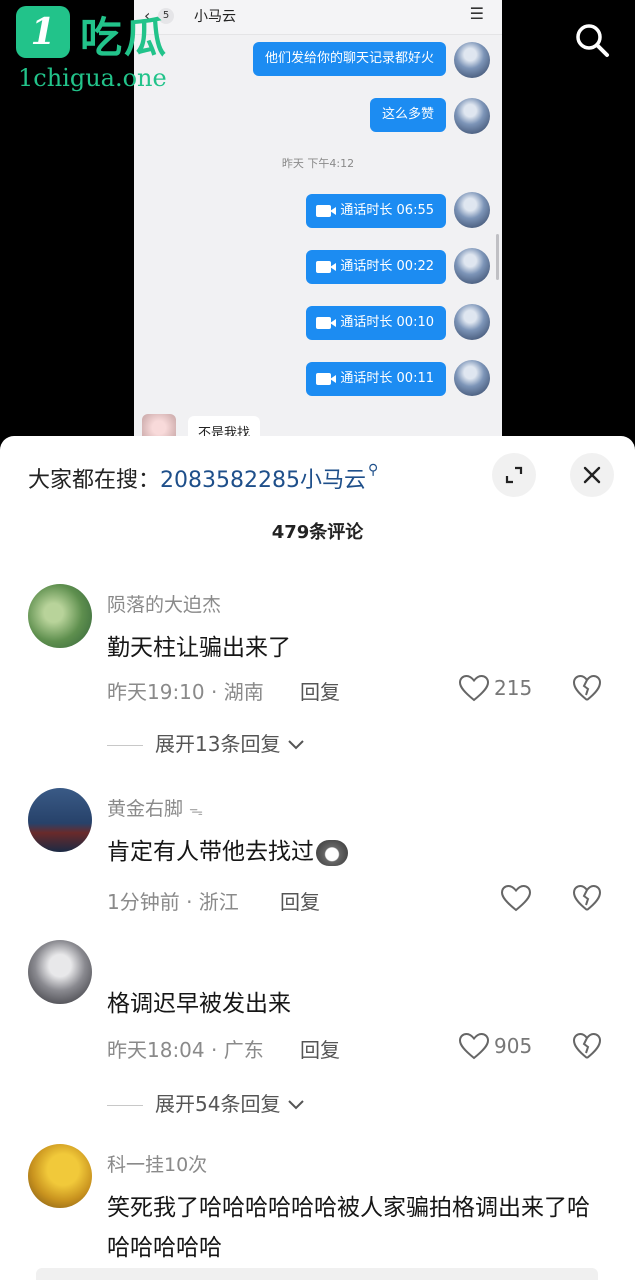  What do you see at coordinates (387, 210) in the screenshot?
I see `call-record-text: 通话时长 06:55` at bounding box center [387, 210].